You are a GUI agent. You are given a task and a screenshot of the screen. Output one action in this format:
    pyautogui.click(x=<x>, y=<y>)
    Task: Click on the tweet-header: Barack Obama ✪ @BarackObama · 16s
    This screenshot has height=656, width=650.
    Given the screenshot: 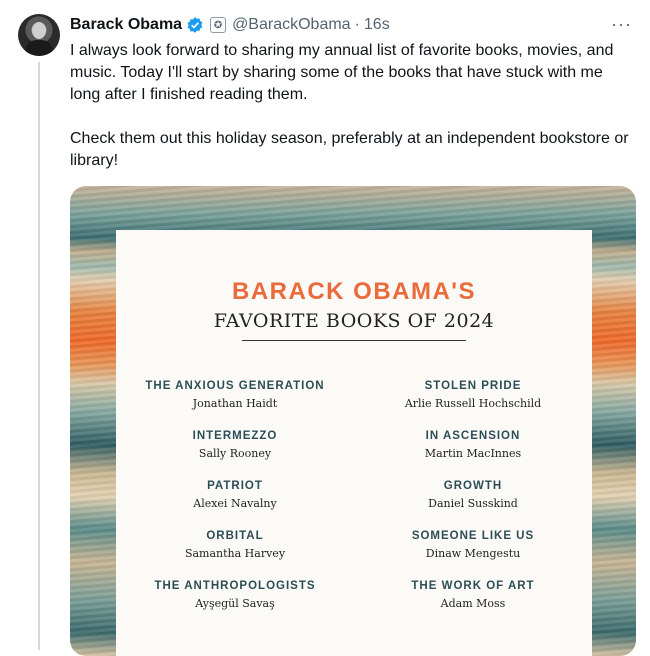 What is the action you would take?
    pyautogui.click(x=355, y=25)
    